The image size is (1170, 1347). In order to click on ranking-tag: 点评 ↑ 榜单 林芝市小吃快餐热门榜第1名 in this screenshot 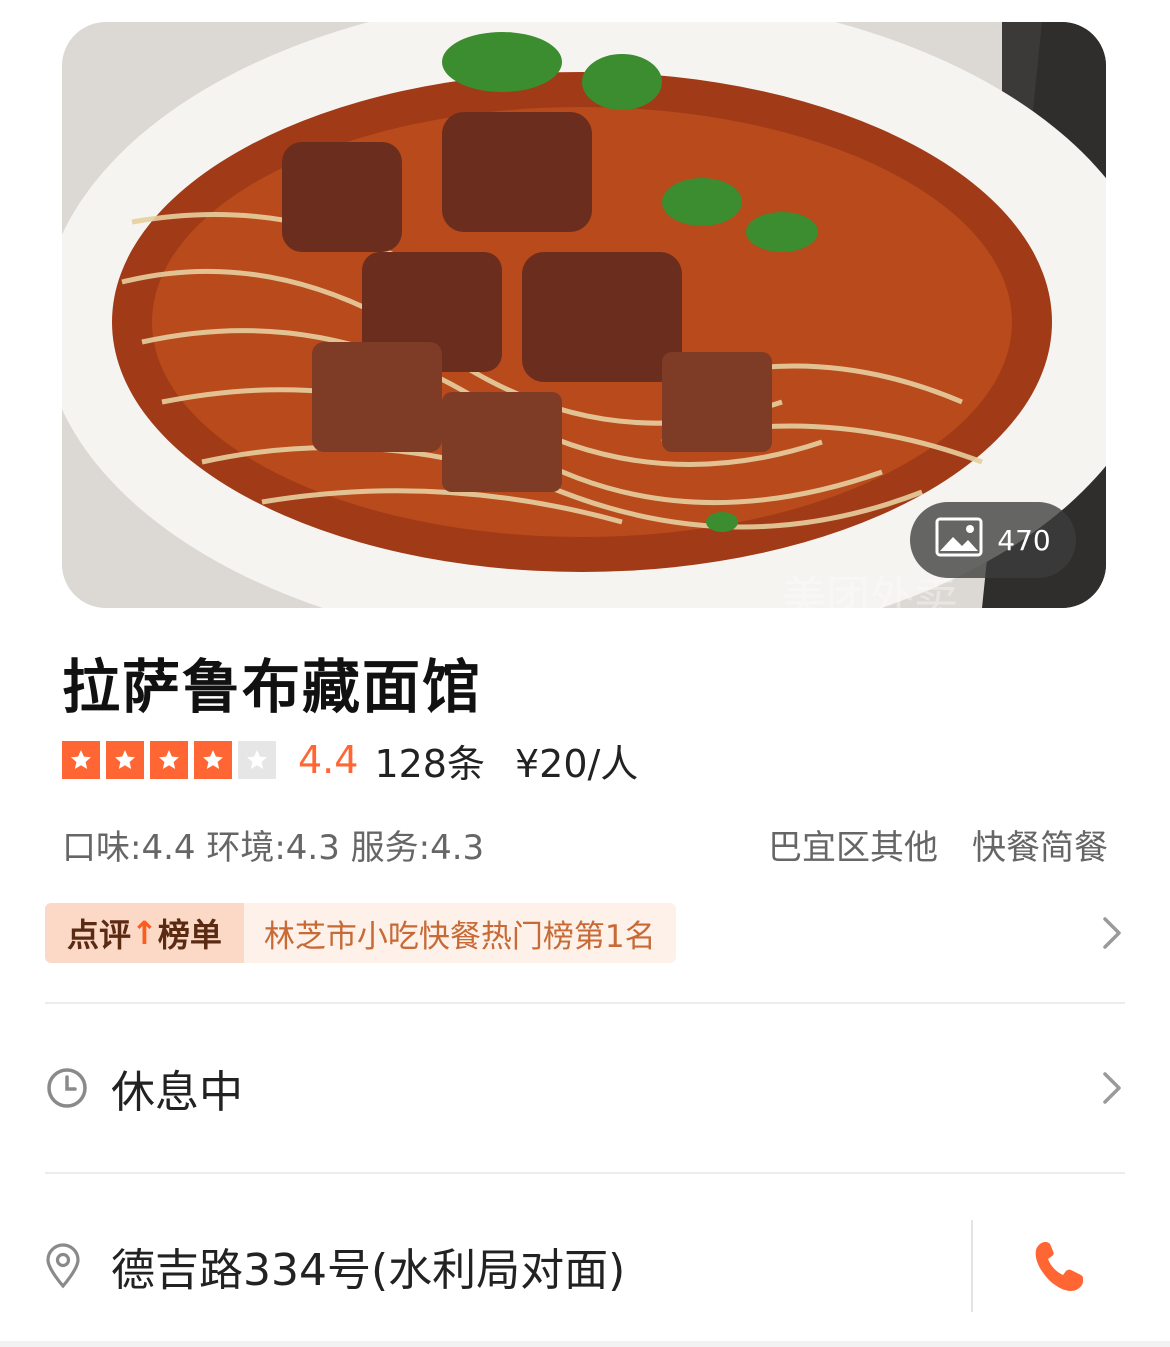, I will do `click(360, 933)`.